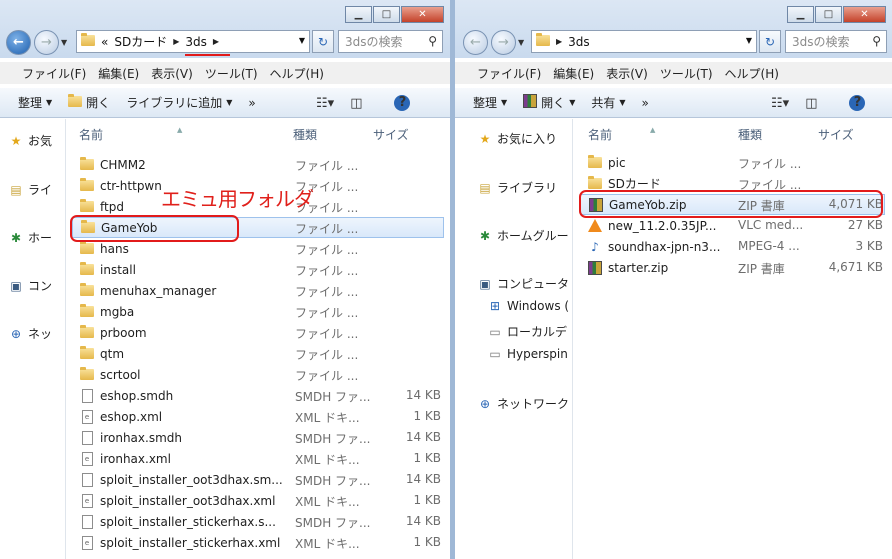 This screenshot has height=559, width=892. What do you see at coordinates (673, 29) in the screenshot?
I see `title-bar: ▁ □ ✕ ← → ▼ ▶ 3ds ▼ ↻ 3dsの検索 ⚲` at bounding box center [673, 29].